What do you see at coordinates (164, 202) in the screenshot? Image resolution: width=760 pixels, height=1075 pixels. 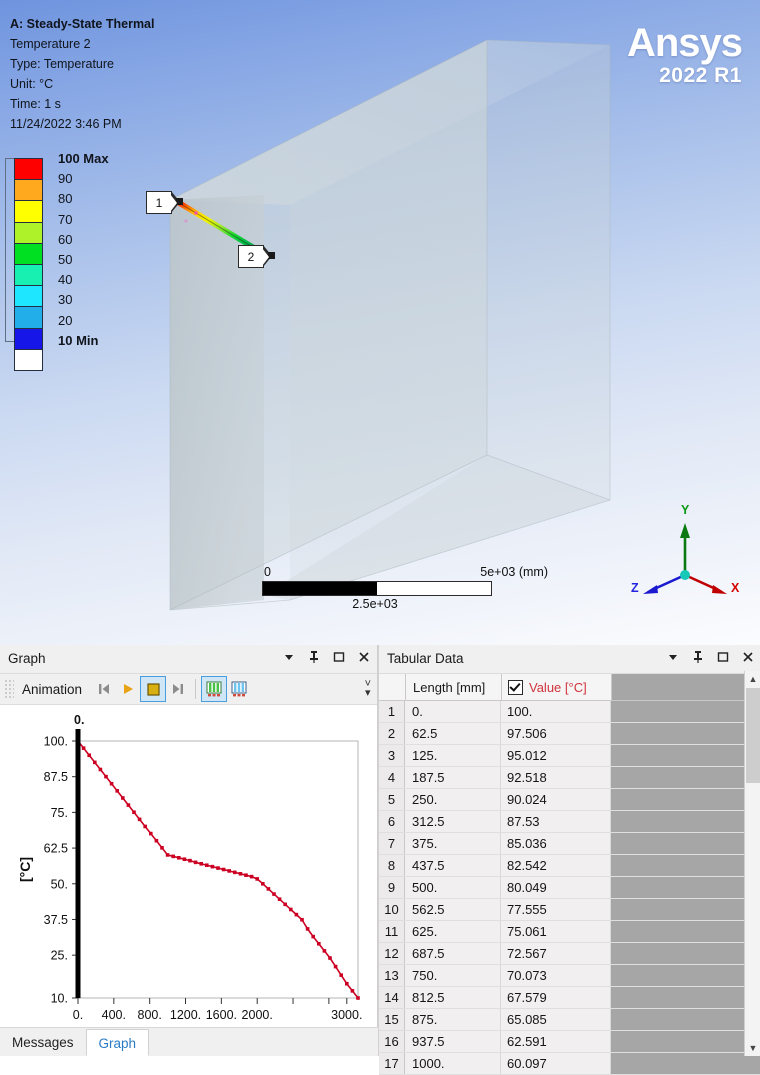 I see `probe-annotation-1: 1` at bounding box center [164, 202].